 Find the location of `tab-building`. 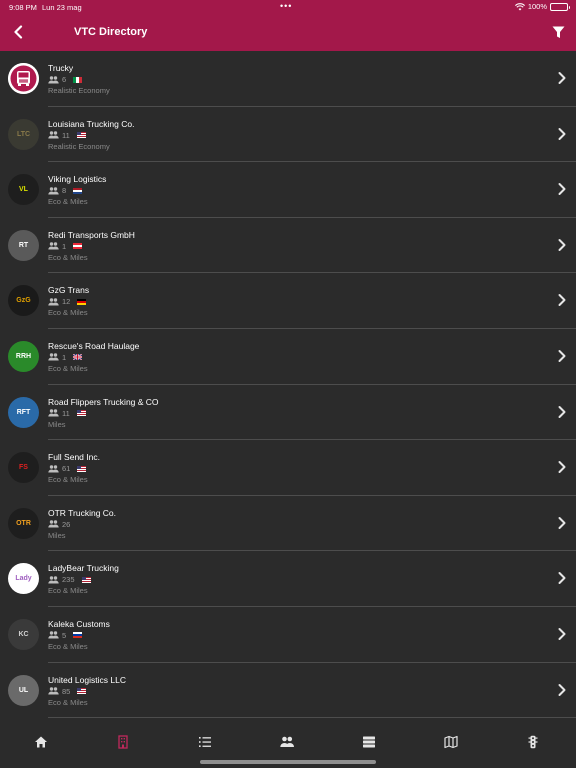

tab-building is located at coordinates (123, 742).